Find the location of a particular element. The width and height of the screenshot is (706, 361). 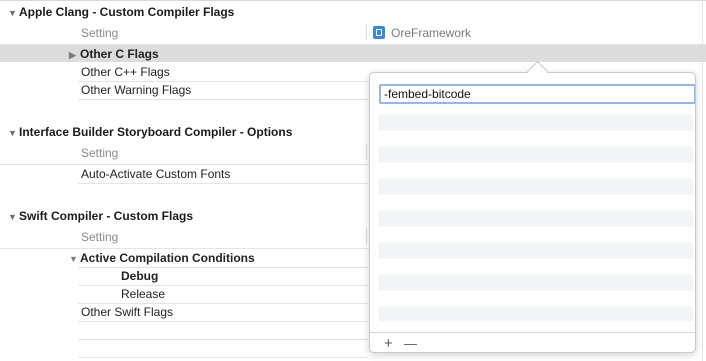

column-header-target: OreFramework is located at coordinates (431, 33).